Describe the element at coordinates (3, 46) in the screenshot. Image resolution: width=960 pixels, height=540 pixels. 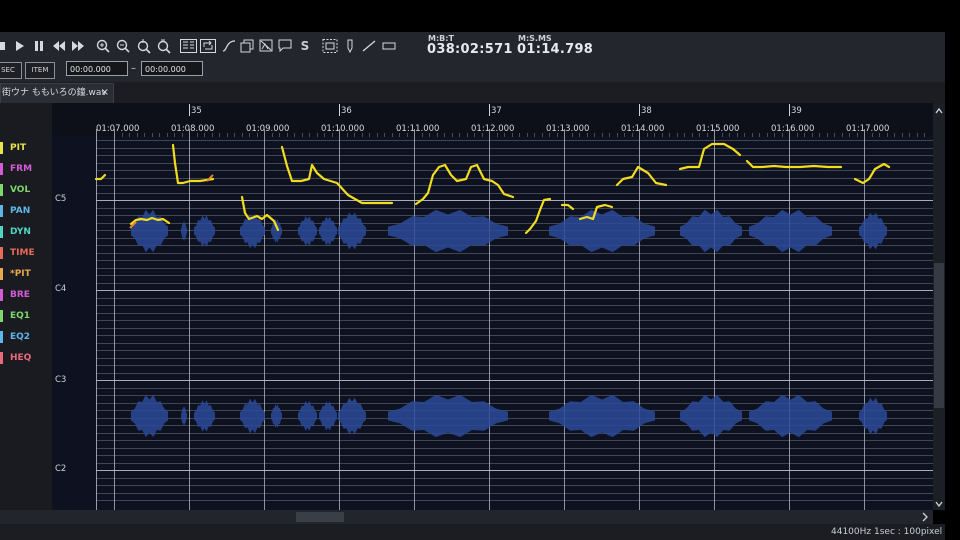
I see `stop-icon` at that location.